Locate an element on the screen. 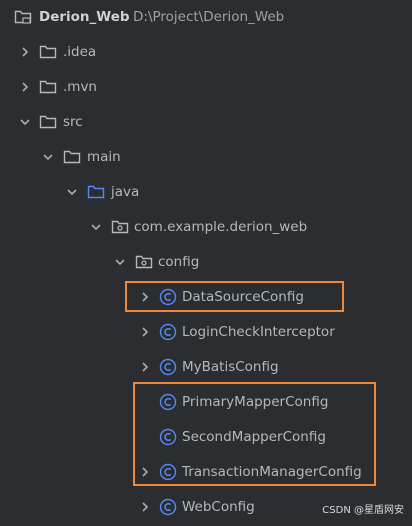  tree-row-class: MyBatisConfig is located at coordinates (206, 367).